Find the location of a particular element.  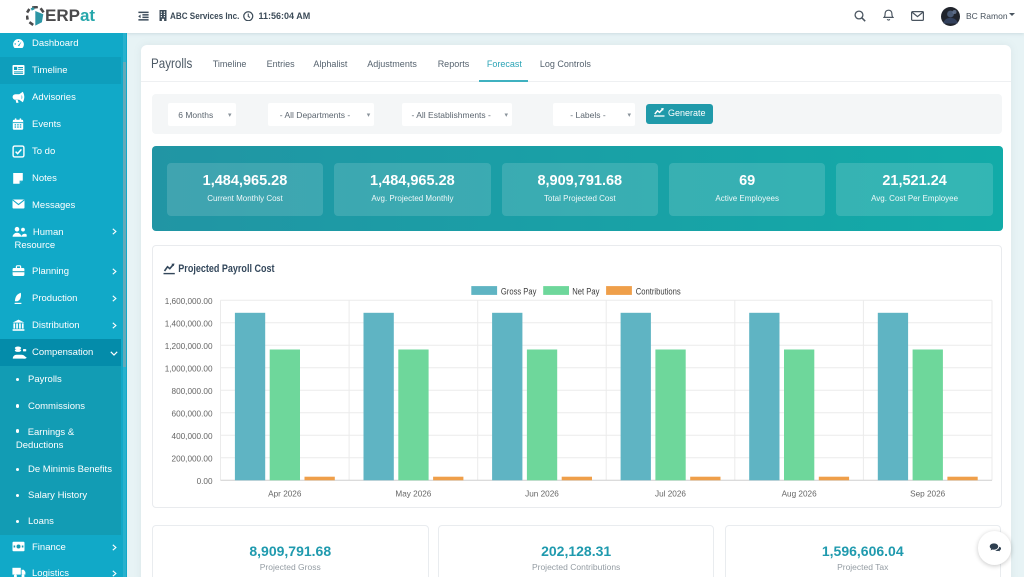

svg-text: Contributions is located at coordinates (657, 292).